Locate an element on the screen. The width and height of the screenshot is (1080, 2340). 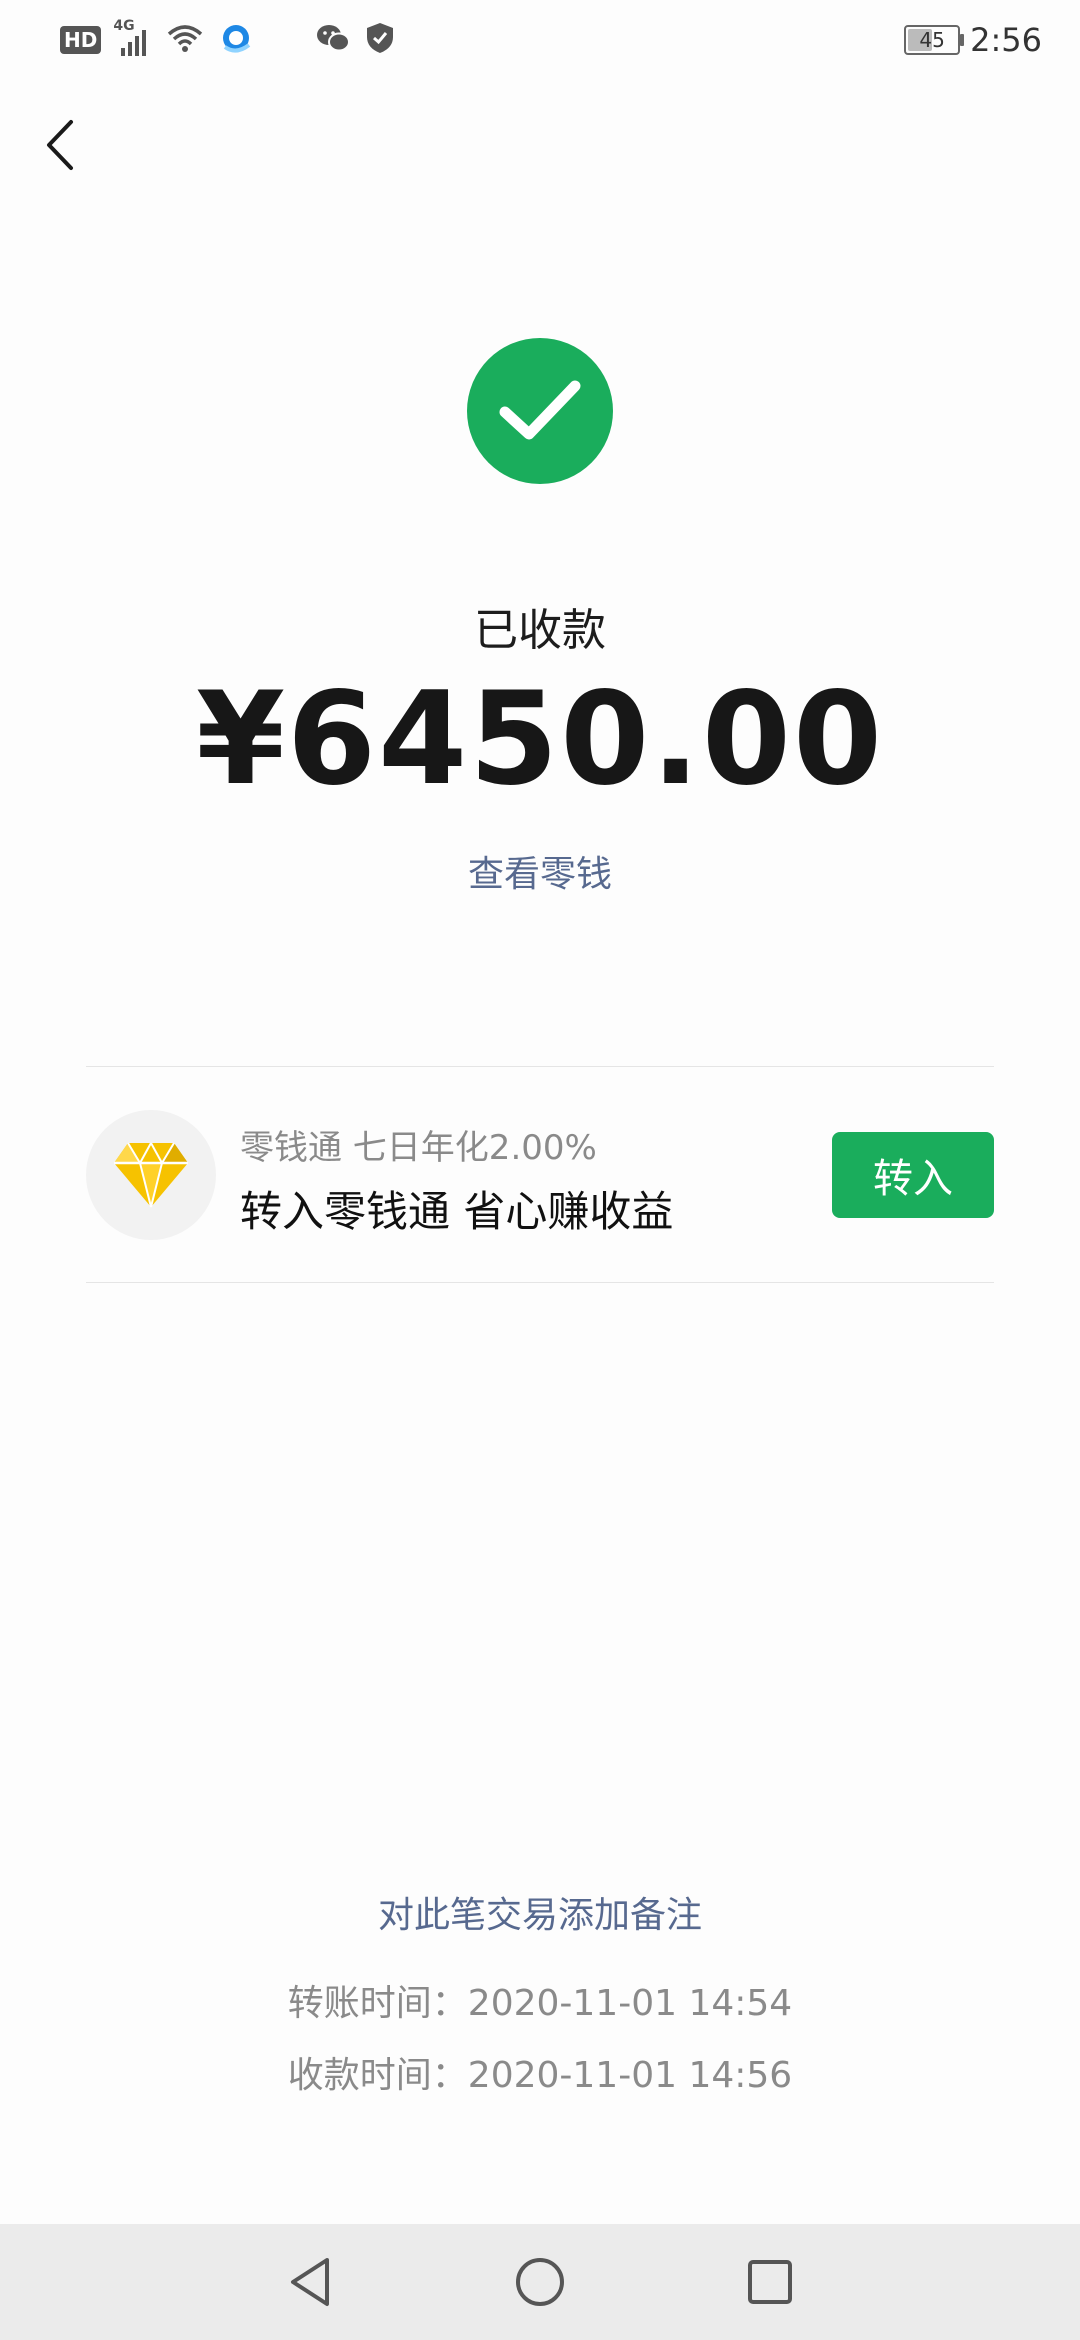
status-bar-left: HD 4G is located at coordinates (227, 39).